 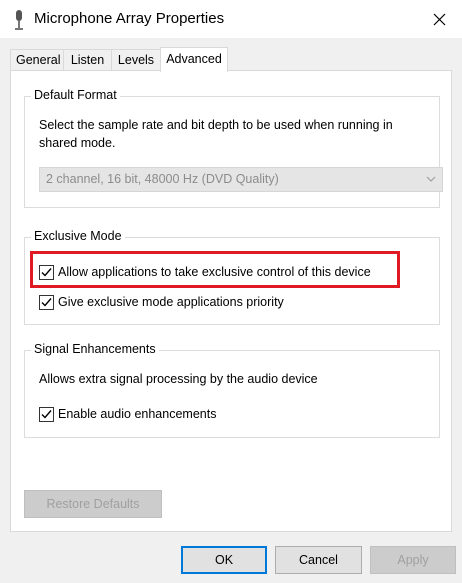 I want to click on apply-button: Apply, so click(x=413, y=560).